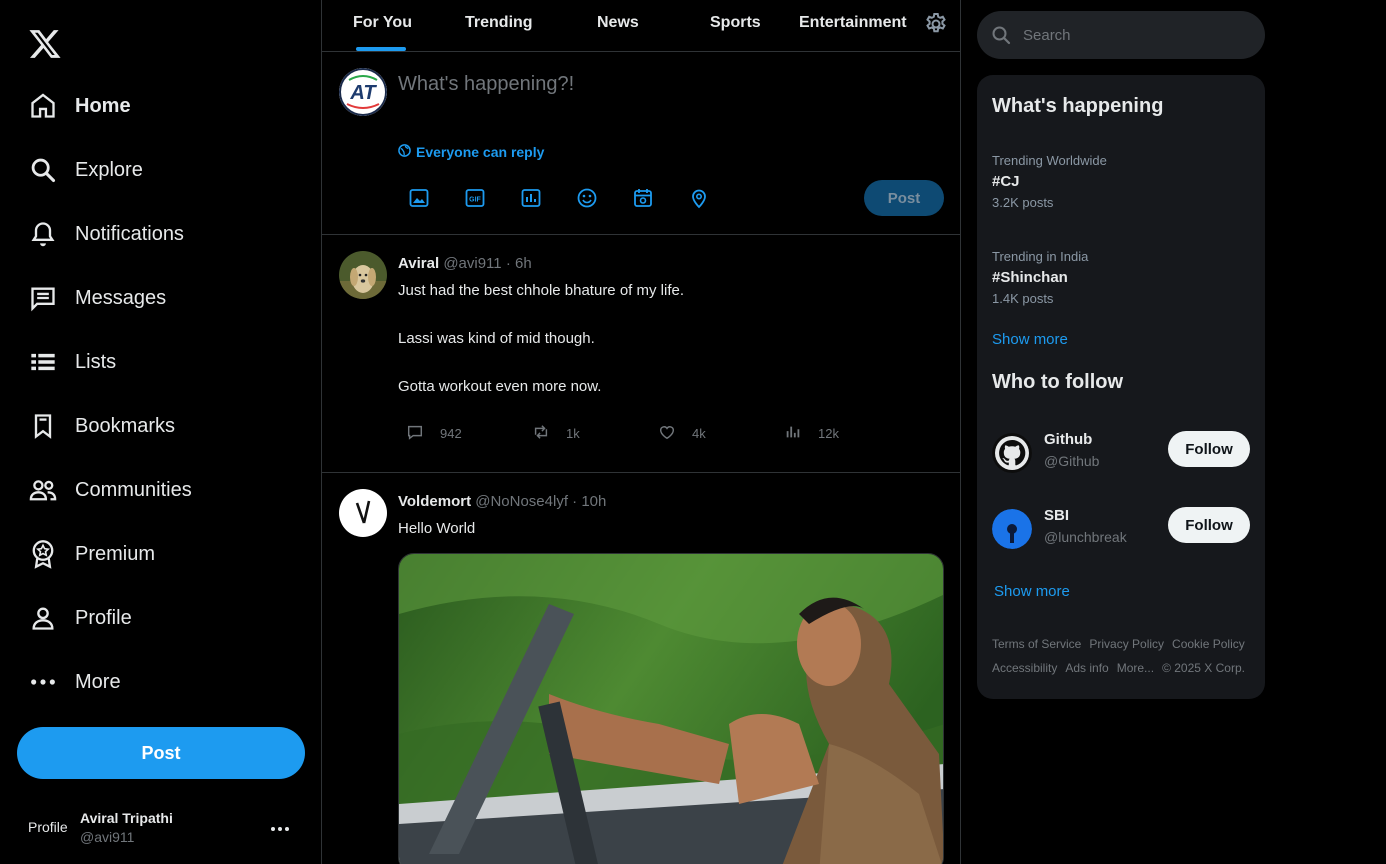 The image size is (1386, 864). Describe the element at coordinates (593, 501) in the screenshot. I see `tweet-timestamp: 10h` at that location.